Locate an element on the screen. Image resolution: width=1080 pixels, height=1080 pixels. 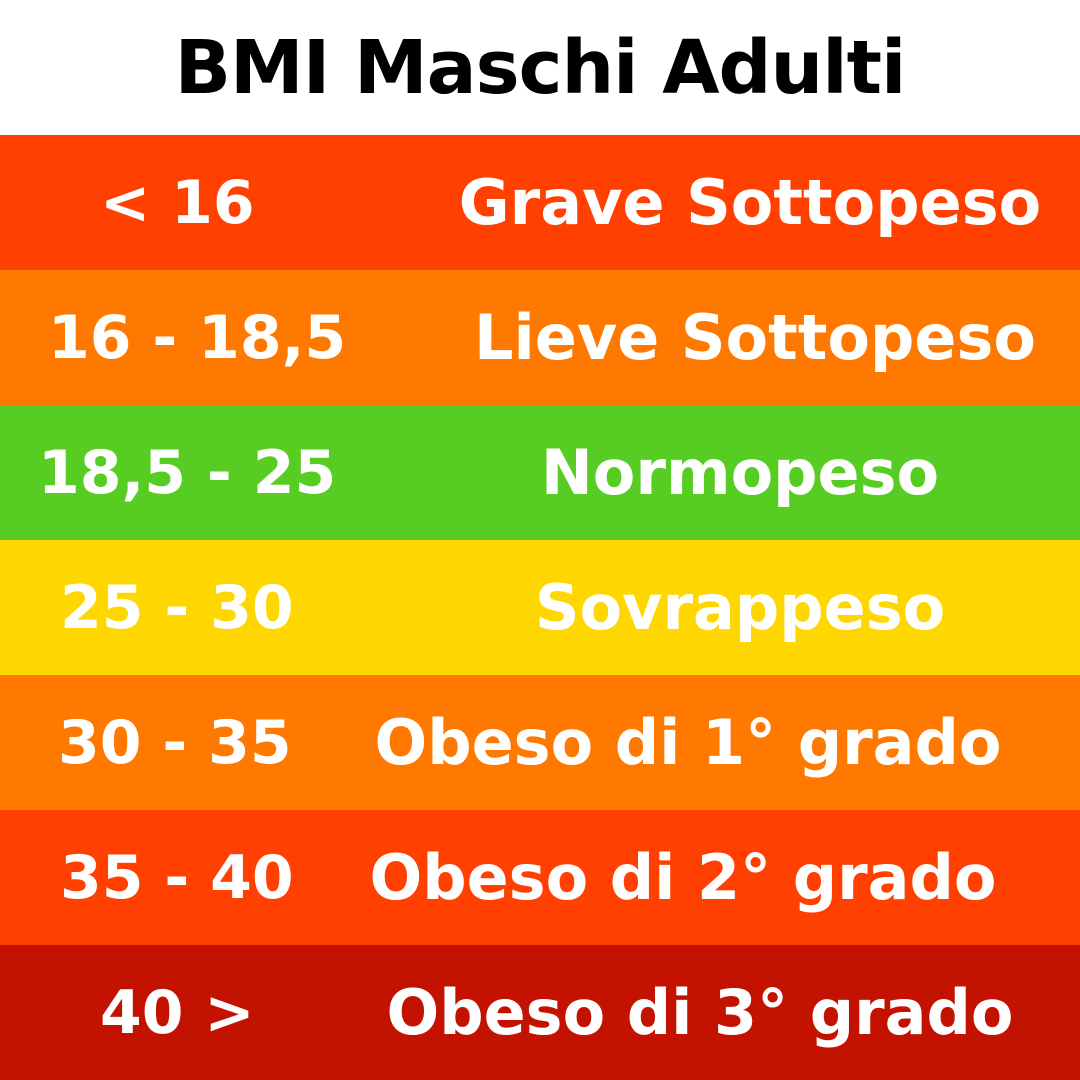
bmi-row-normopeso: 18,5 - 25 Normopeso is located at coordinates (540, 472).